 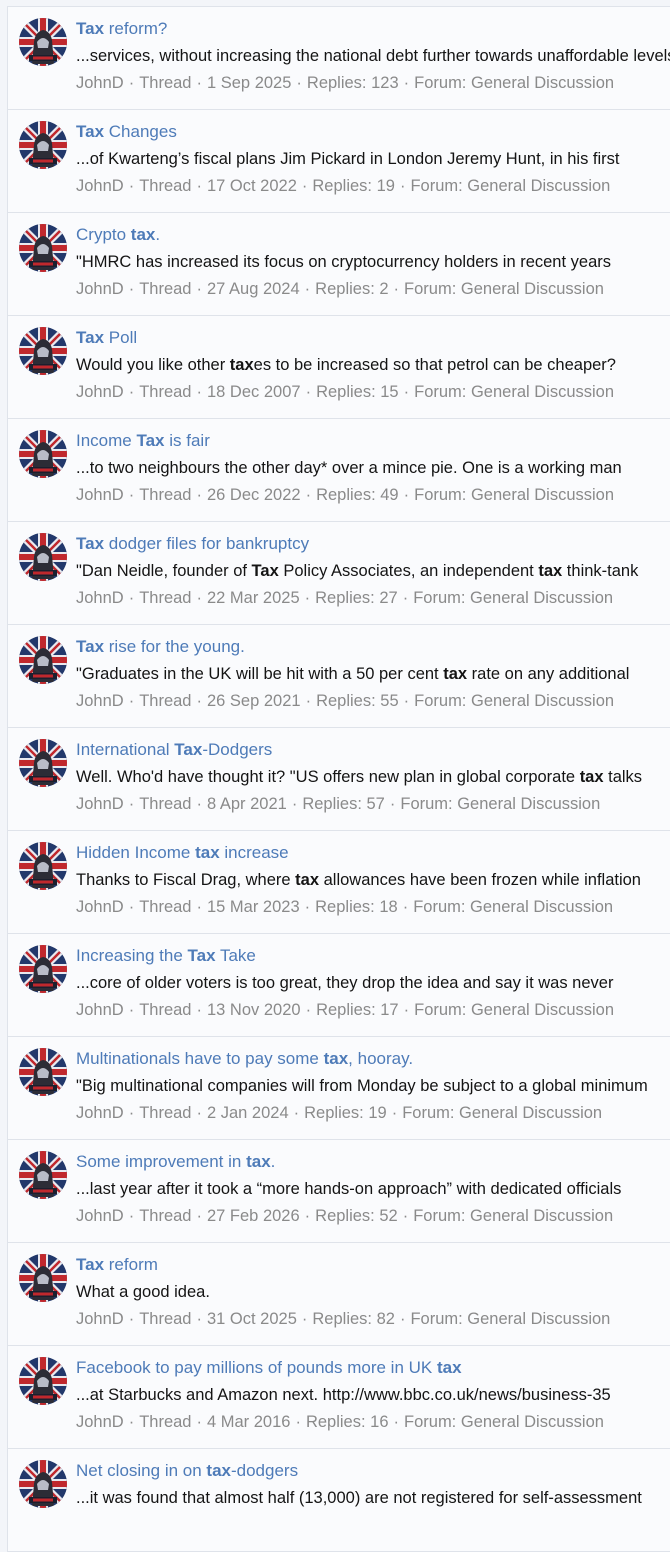 What do you see at coordinates (373, 1265) in the screenshot?
I see `result-title-link: Tax reform` at bounding box center [373, 1265].